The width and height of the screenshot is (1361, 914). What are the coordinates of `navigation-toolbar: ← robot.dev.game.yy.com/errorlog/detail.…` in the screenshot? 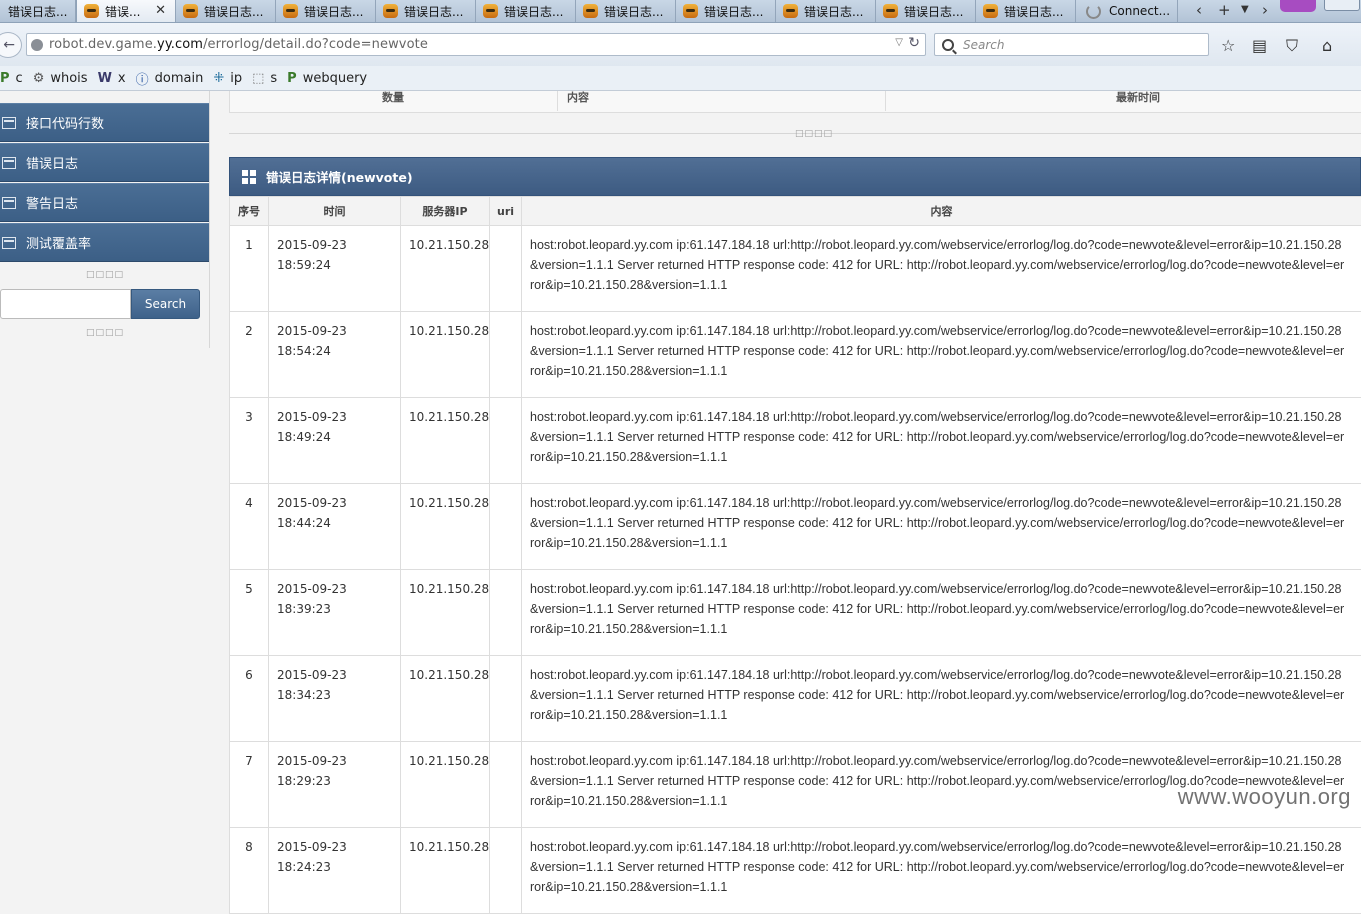 It's located at (680, 44).